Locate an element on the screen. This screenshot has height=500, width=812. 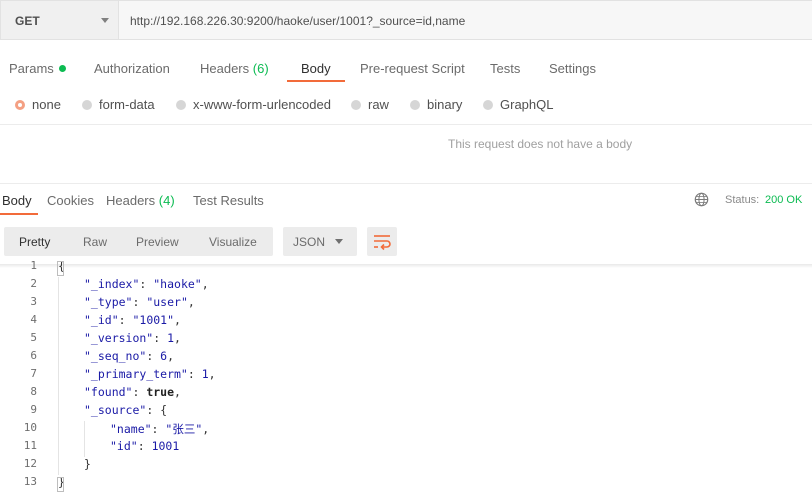
code-line: 11 "id": 1001 is located at coordinates (406, 448).